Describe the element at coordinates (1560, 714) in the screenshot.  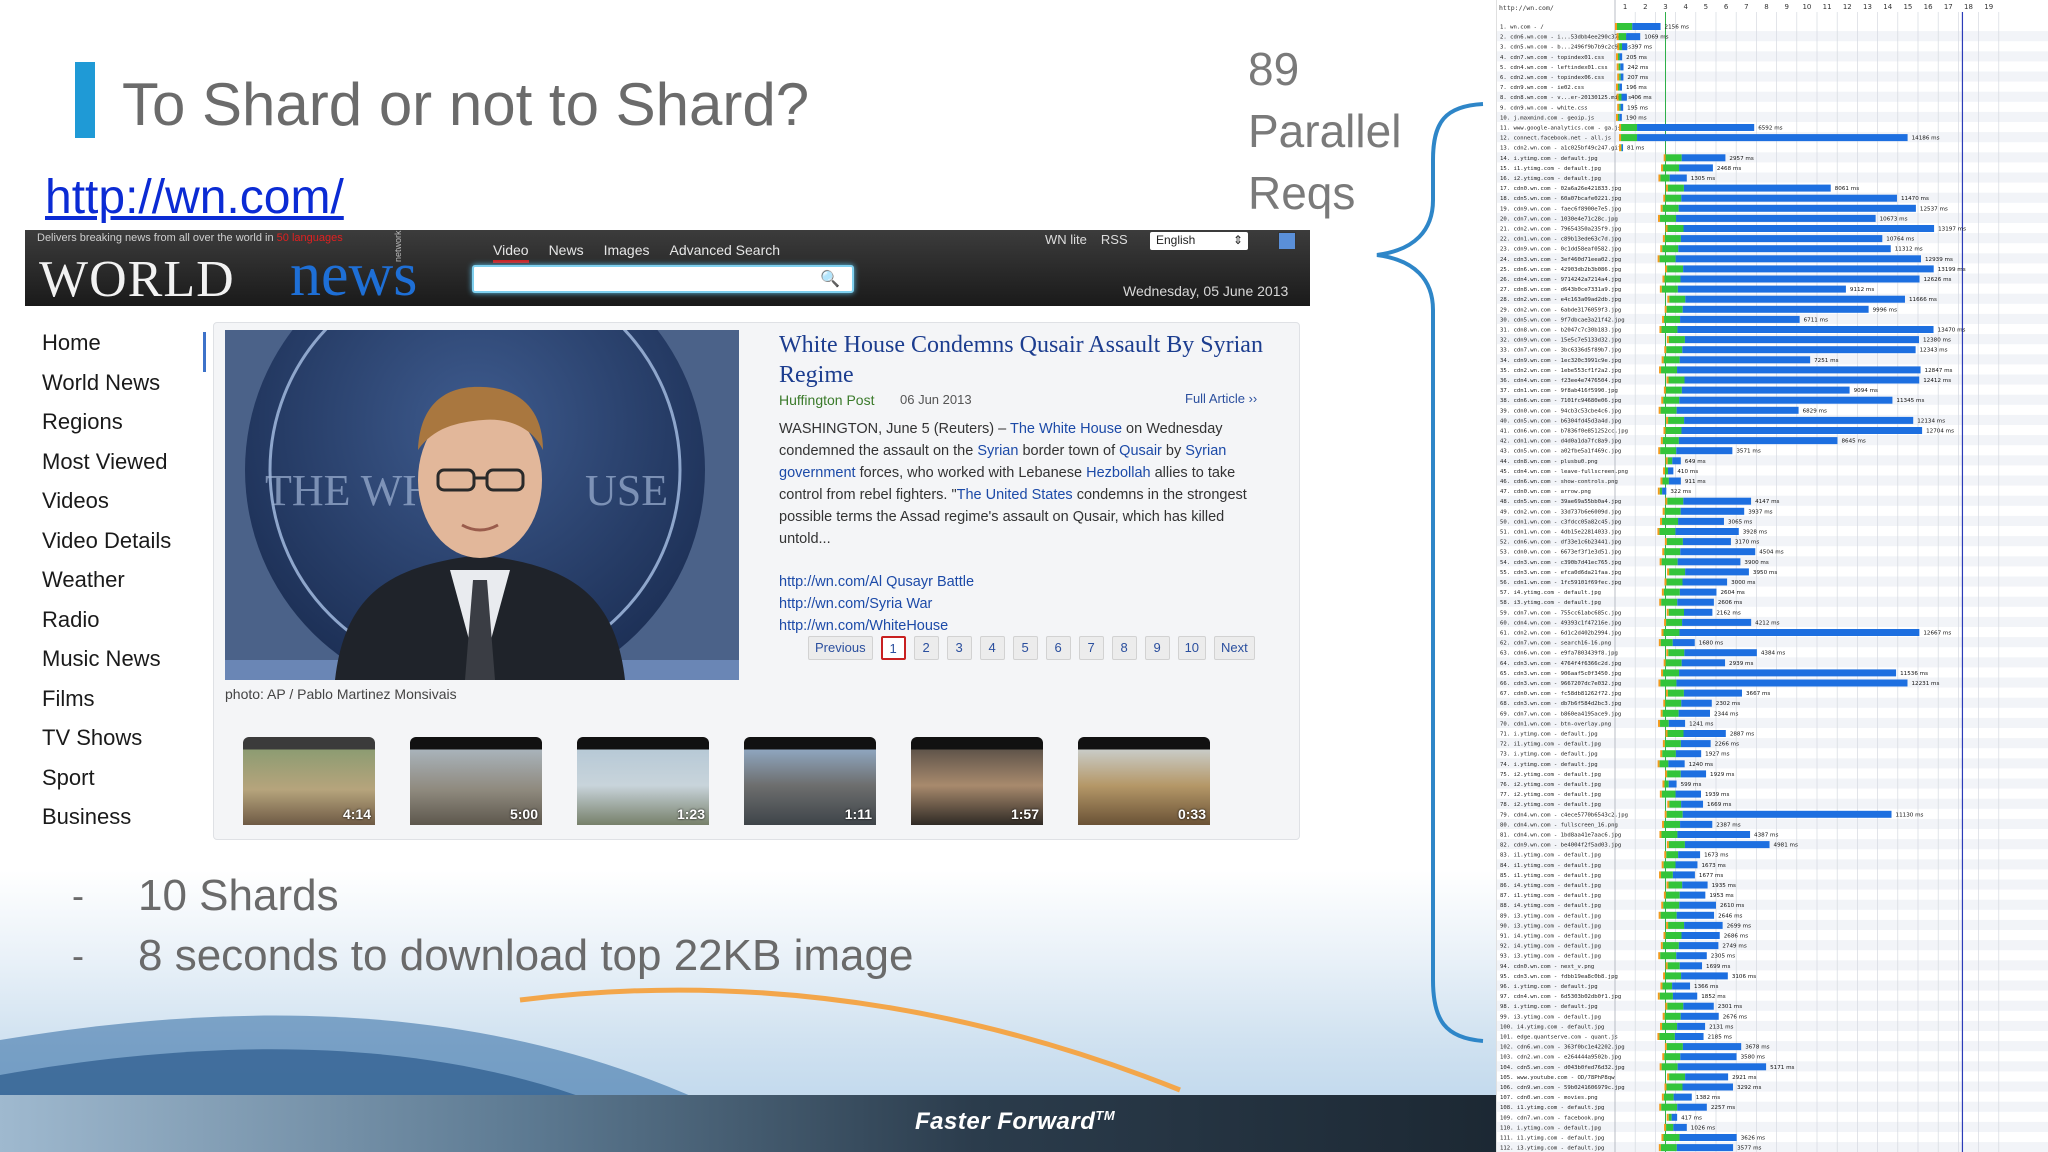
I see `waterfall-request-label: 69. cdn7.wn.com - b860ea4195ace9.jpg` at that location.